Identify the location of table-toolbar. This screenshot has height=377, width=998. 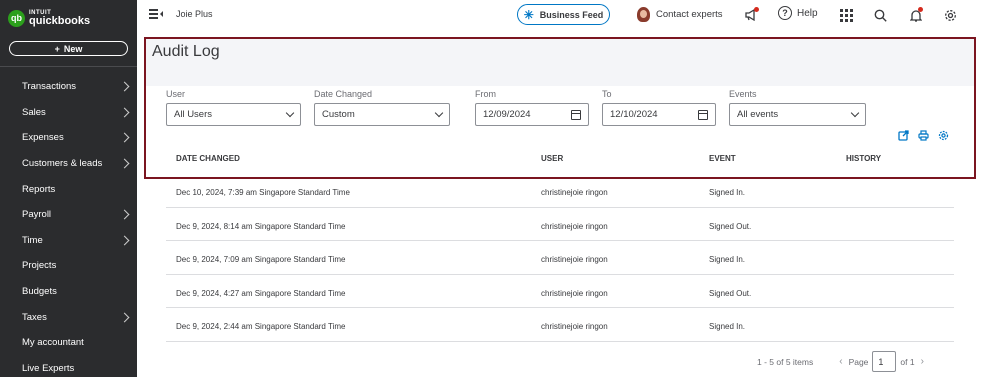
(923, 135).